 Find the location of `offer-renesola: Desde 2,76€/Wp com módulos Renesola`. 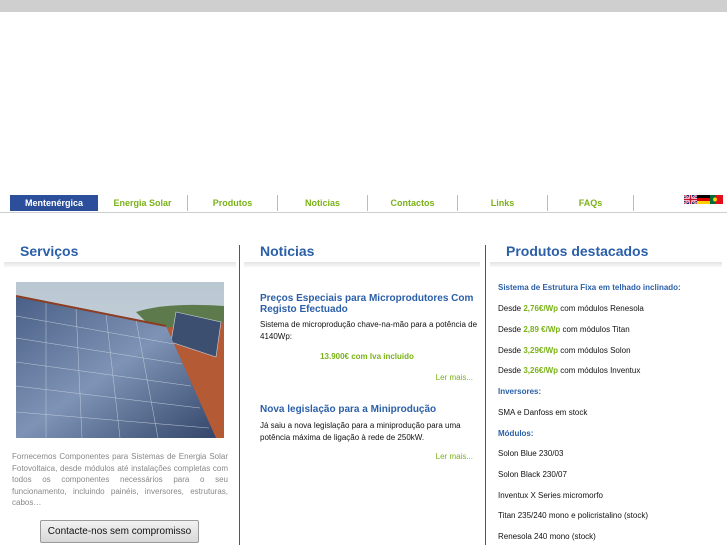

offer-renesola: Desde 2,76€/Wp com módulos Renesola is located at coordinates (571, 308).